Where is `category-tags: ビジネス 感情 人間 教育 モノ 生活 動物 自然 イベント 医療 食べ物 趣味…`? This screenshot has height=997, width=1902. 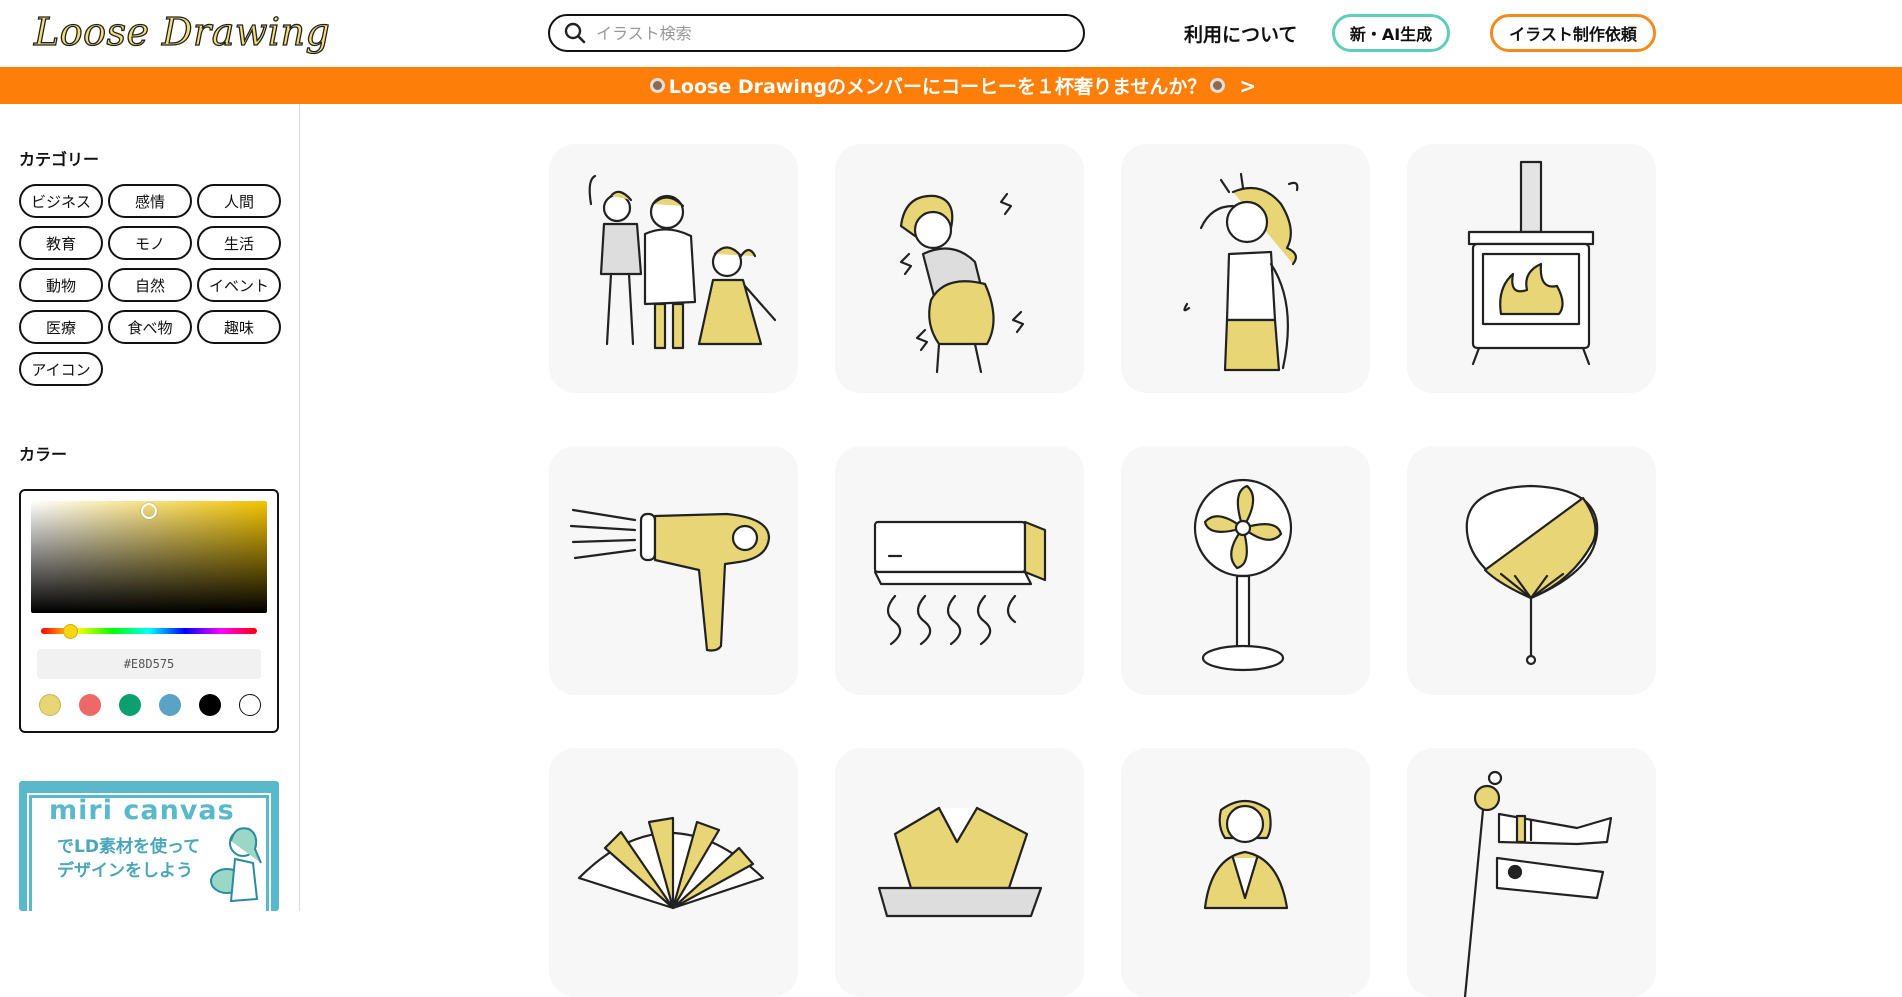 category-tags: ビジネス 感情 人間 教育 モノ 生活 動物 自然 イベント 医療 食べ物 趣味… is located at coordinates (151, 285).